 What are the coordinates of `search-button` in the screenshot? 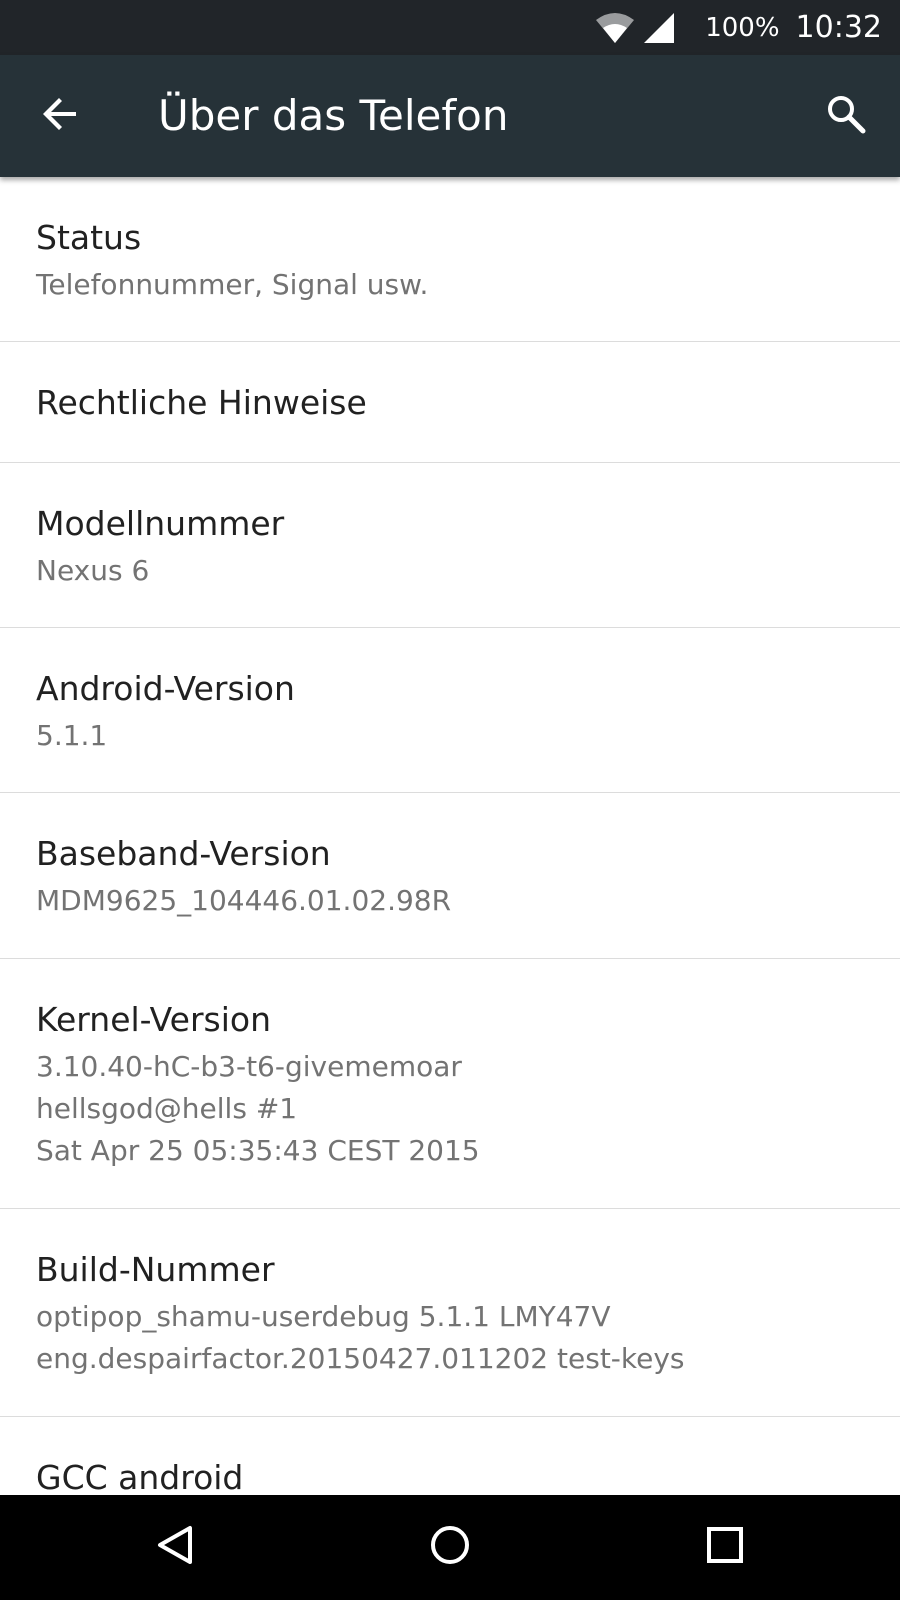 It's located at (846, 116).